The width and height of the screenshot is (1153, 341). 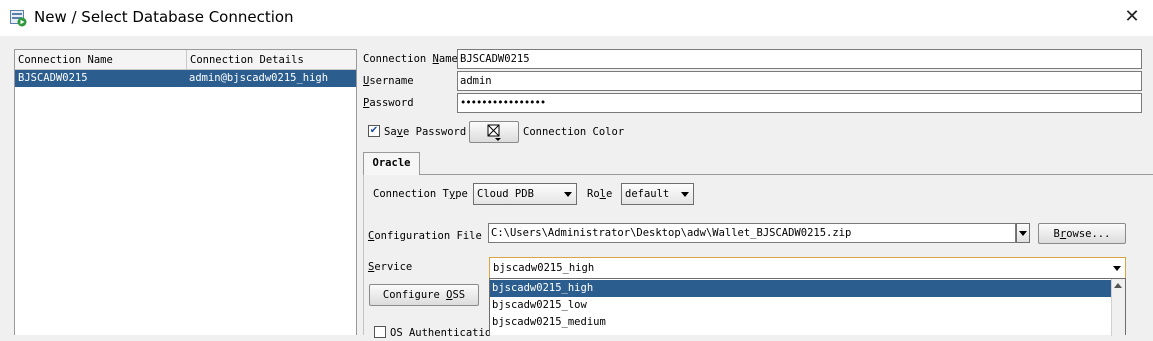 What do you see at coordinates (647, 194) in the screenshot?
I see `role-value: default` at bounding box center [647, 194].